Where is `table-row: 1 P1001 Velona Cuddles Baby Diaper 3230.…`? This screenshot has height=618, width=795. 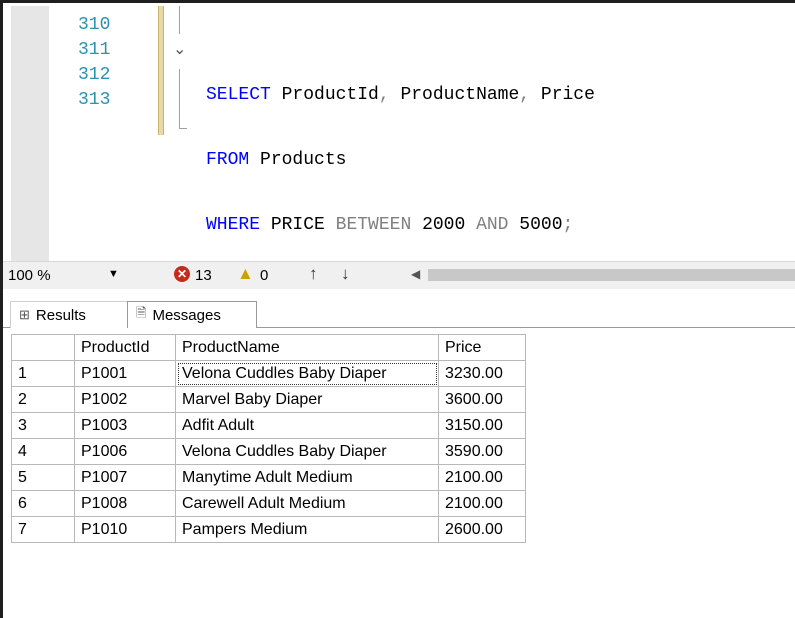
table-row: 1 P1001 Velona Cuddles Baby Diaper 3230.… is located at coordinates (268, 373).